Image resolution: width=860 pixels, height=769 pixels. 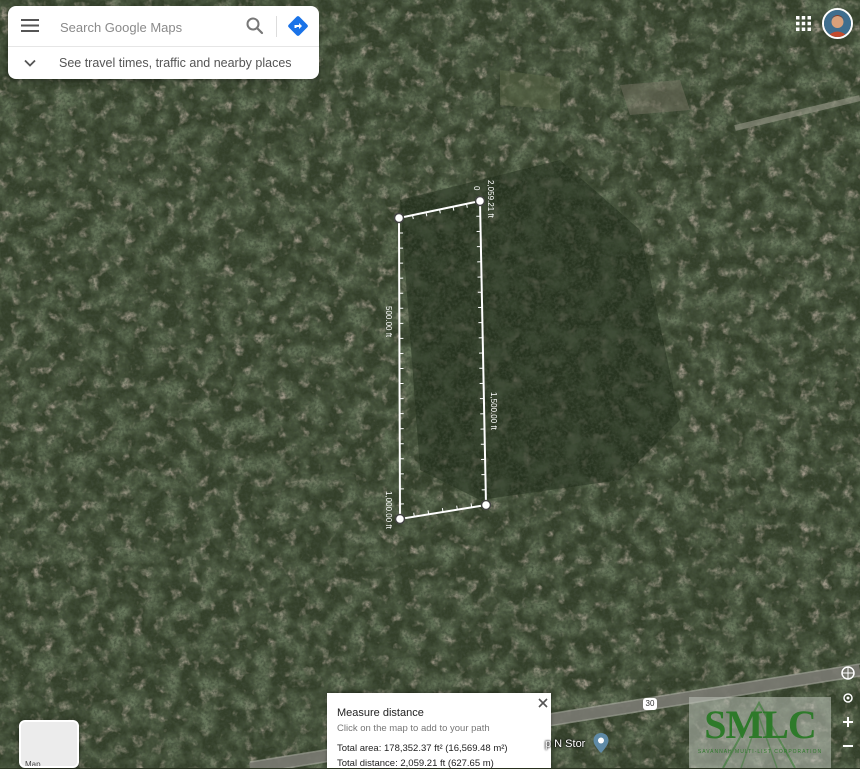 I want to click on apps-grid-icon, so click(x=803, y=23).